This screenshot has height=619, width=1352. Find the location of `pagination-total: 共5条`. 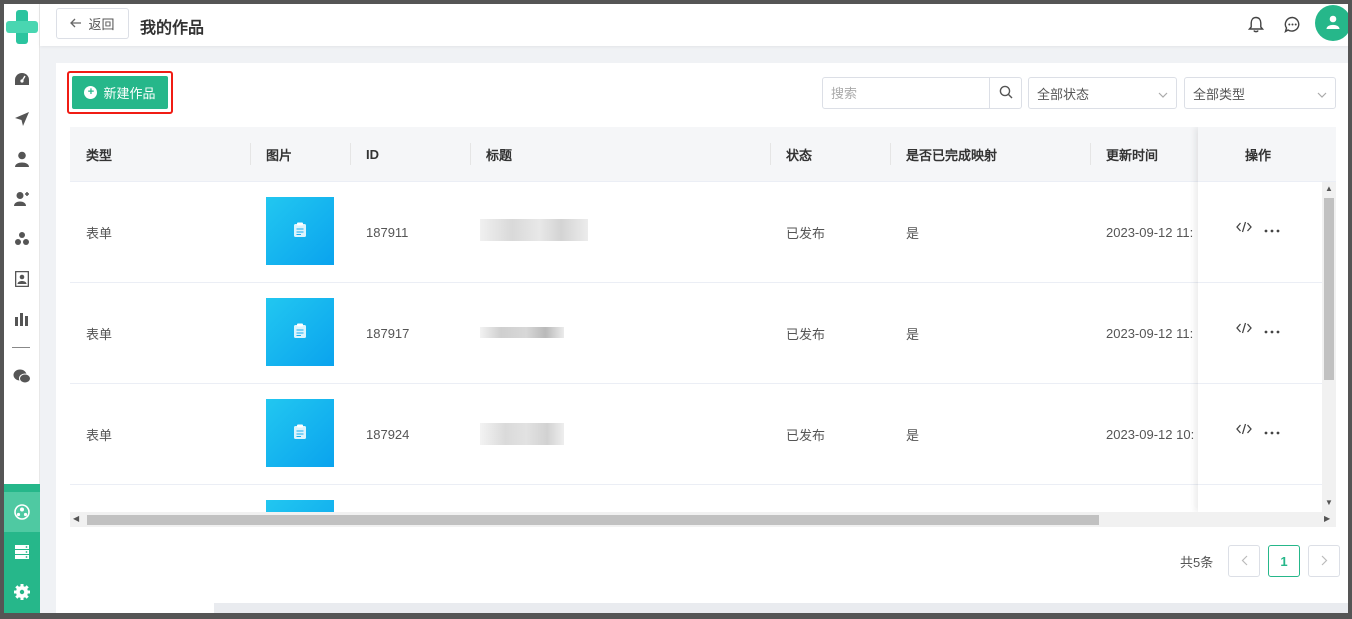

pagination-total: 共5条 is located at coordinates (1197, 562).